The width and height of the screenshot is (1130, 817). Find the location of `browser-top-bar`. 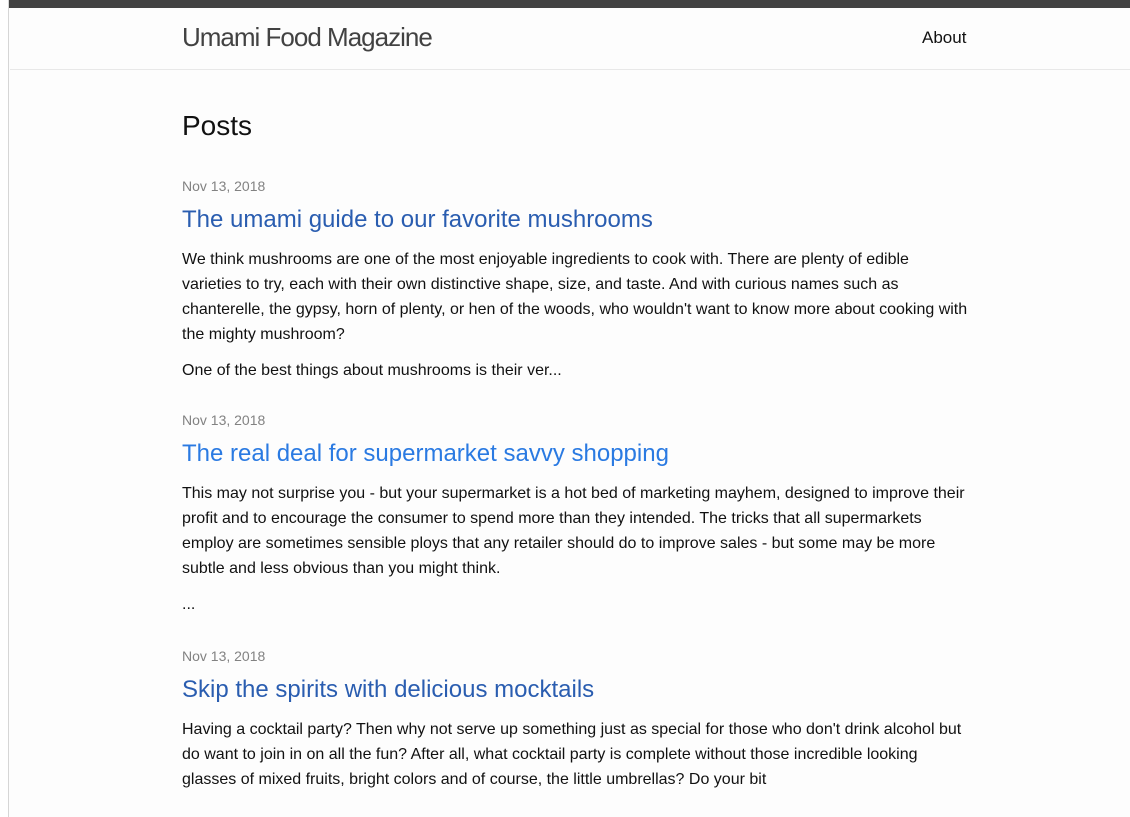

browser-top-bar is located at coordinates (565, 4).